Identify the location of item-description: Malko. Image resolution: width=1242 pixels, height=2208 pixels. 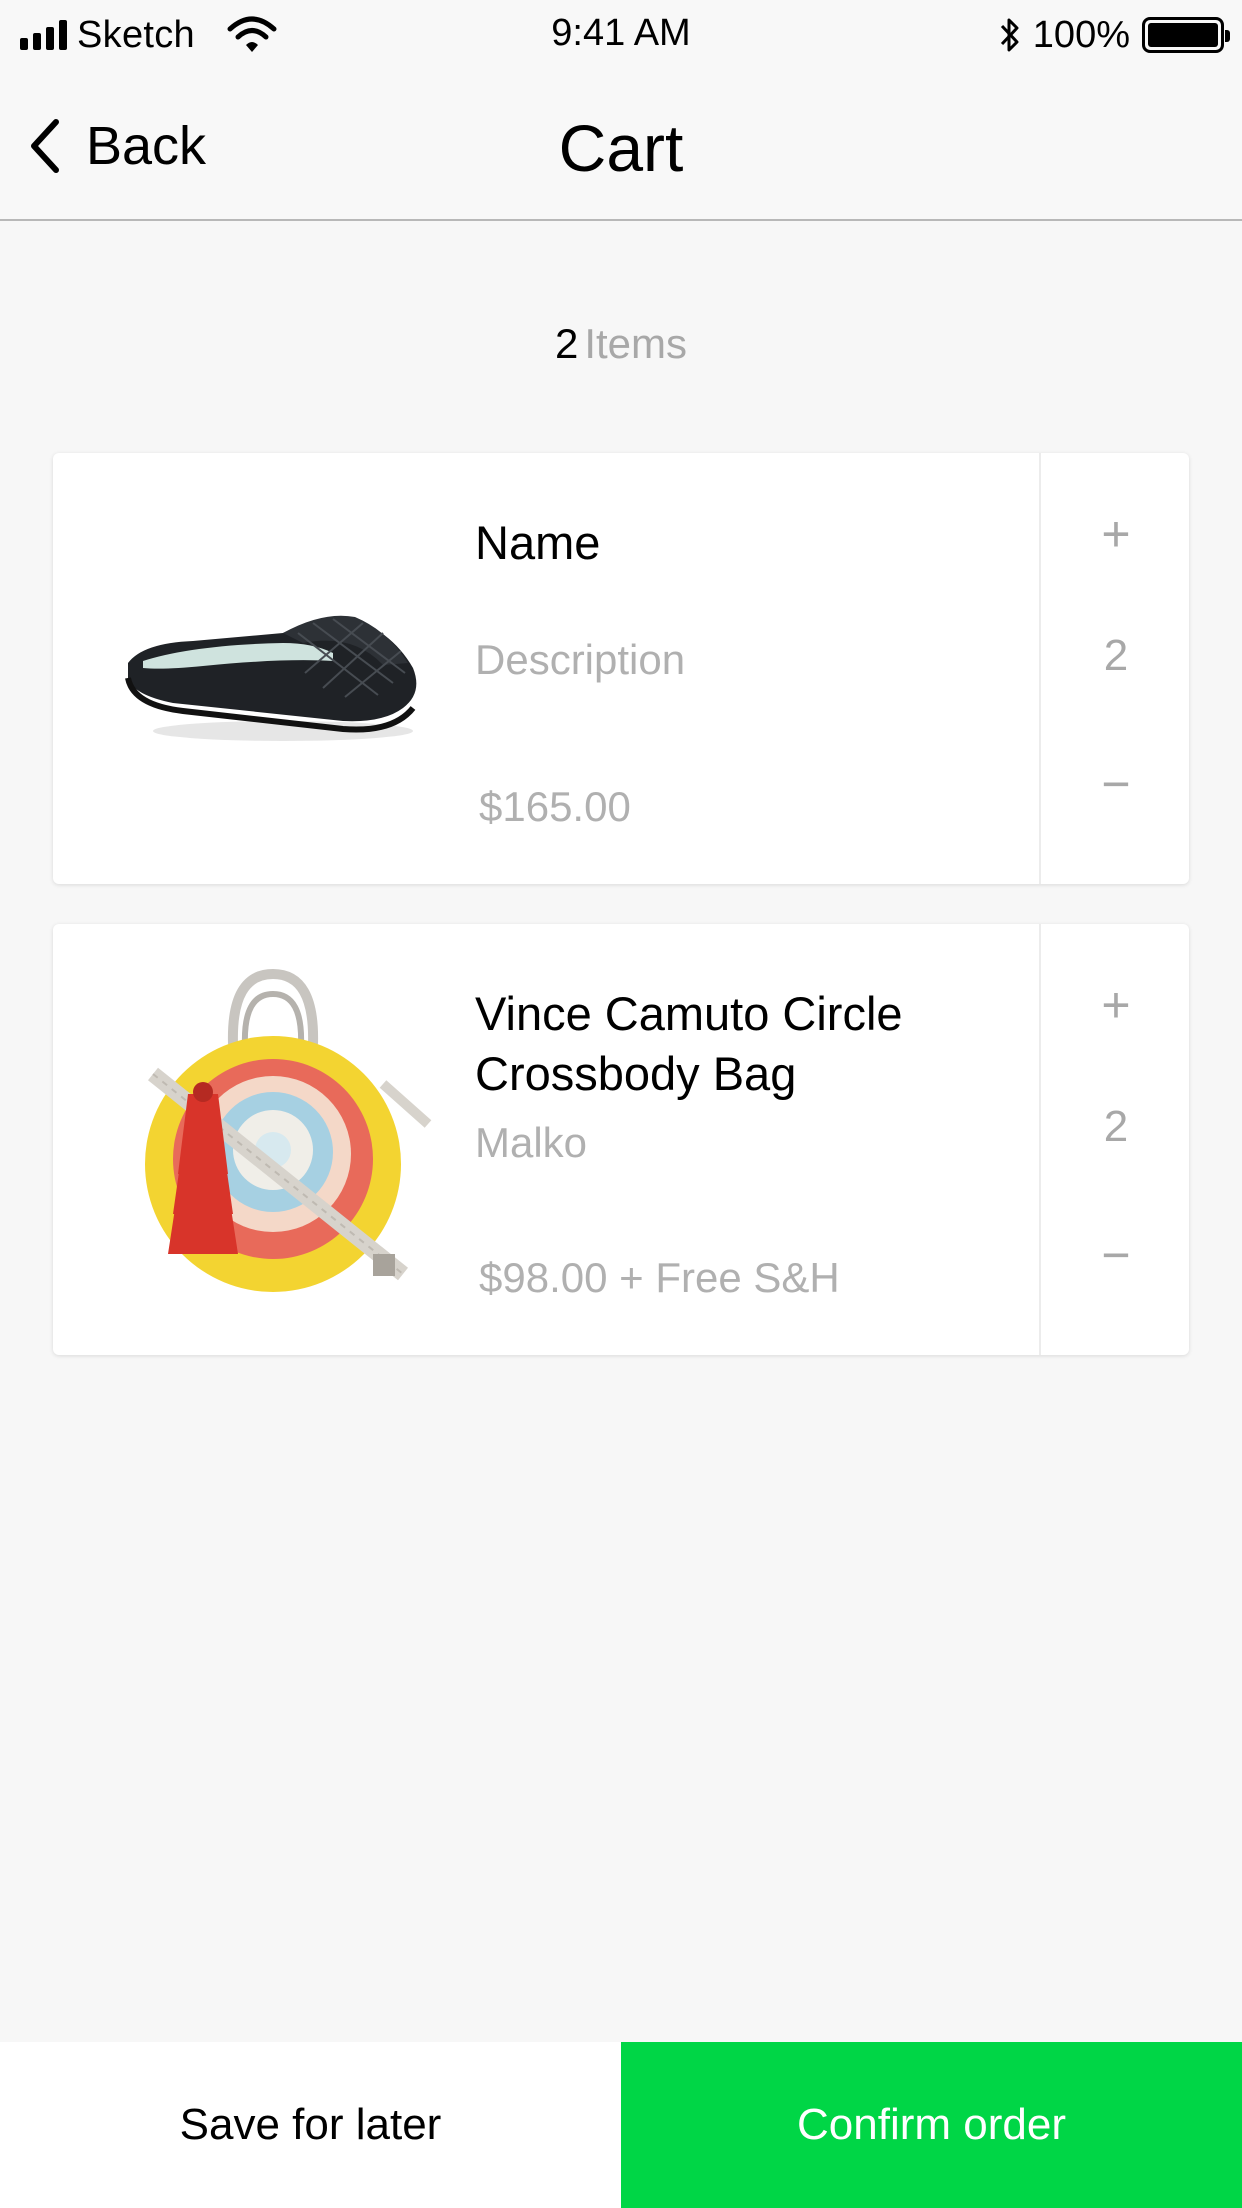
(531, 1142).